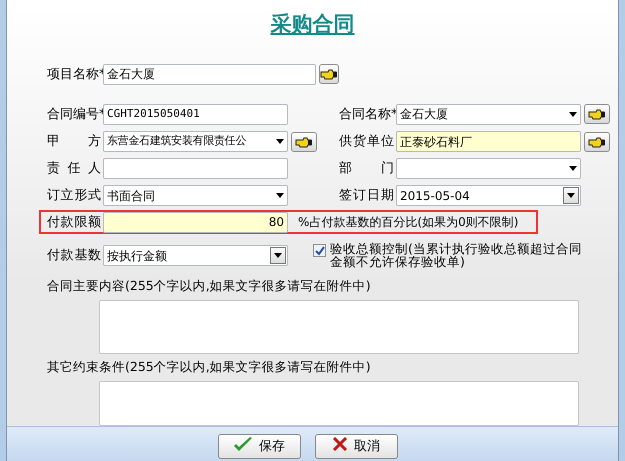 The image size is (625, 461). Describe the element at coordinates (74, 141) in the screenshot. I see `field-label: 甲 方` at that location.